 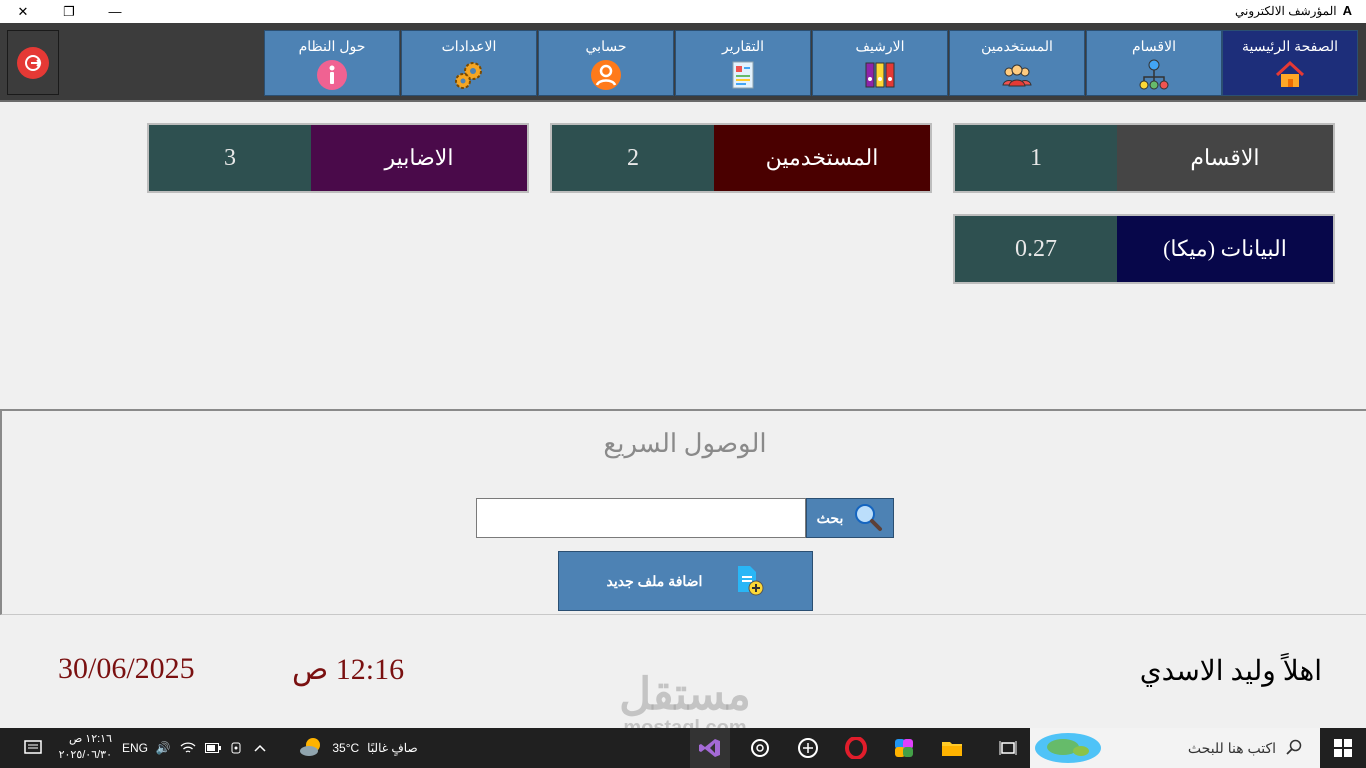 What do you see at coordinates (641, 518) in the screenshot?
I see `search-input` at bounding box center [641, 518].